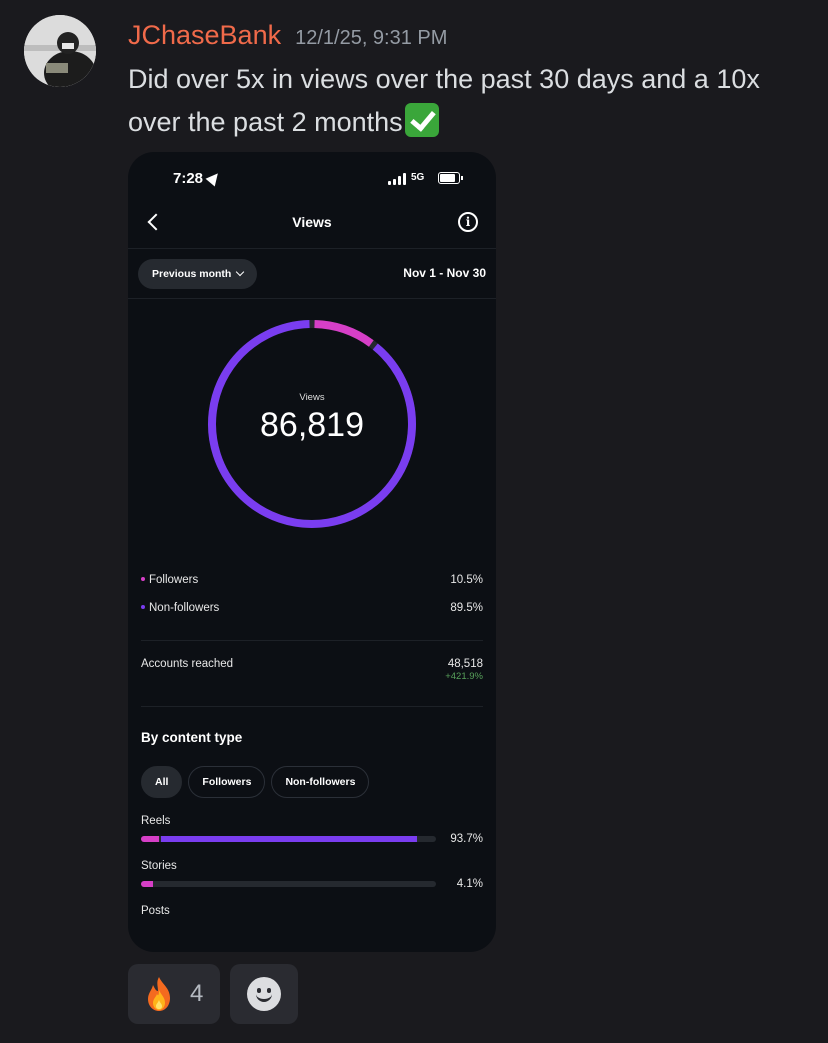  What do you see at coordinates (174, 580) in the screenshot?
I see `legend-label: Followers` at bounding box center [174, 580].